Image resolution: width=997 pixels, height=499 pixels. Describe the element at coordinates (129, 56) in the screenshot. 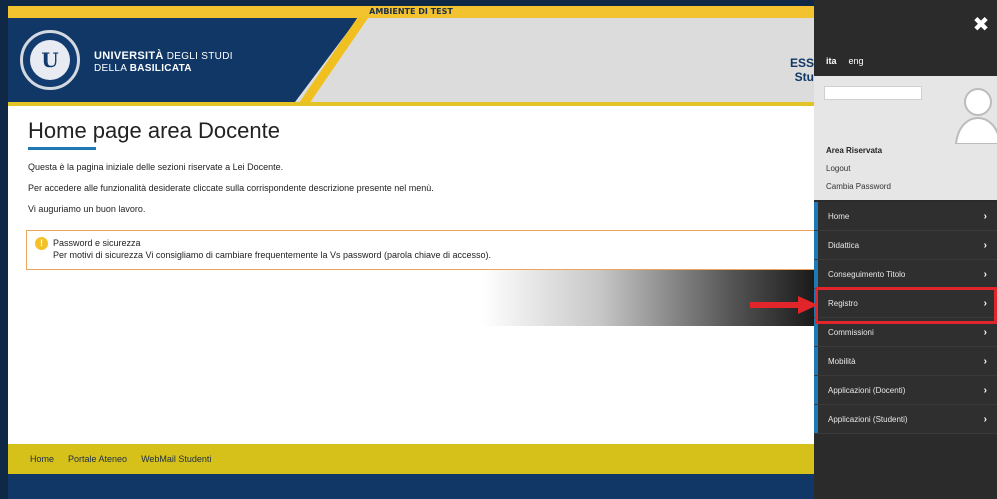

I see `uni-name-bold: UNIVERSITÀ` at that location.